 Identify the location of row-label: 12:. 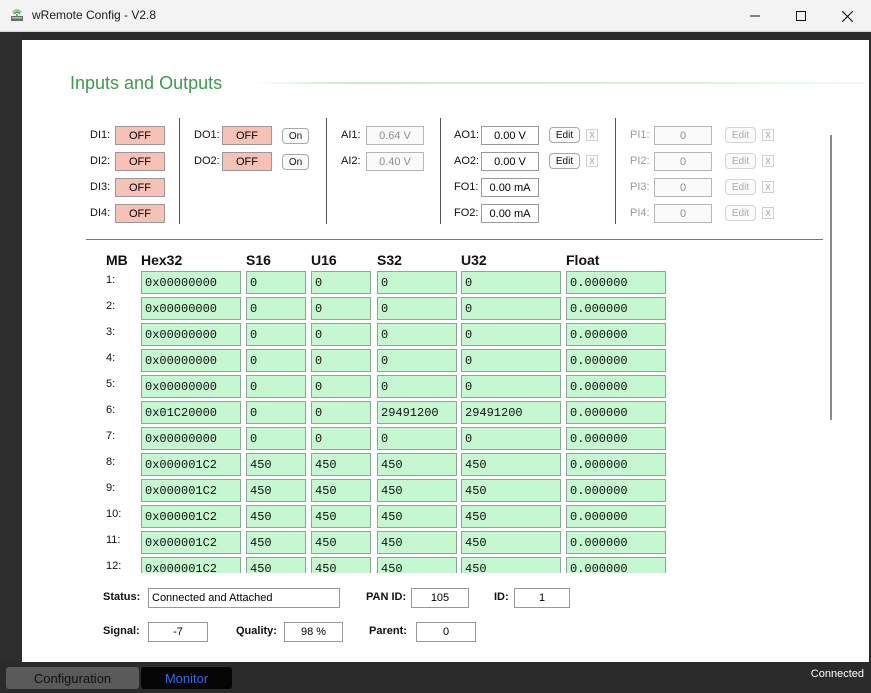
(114, 566).